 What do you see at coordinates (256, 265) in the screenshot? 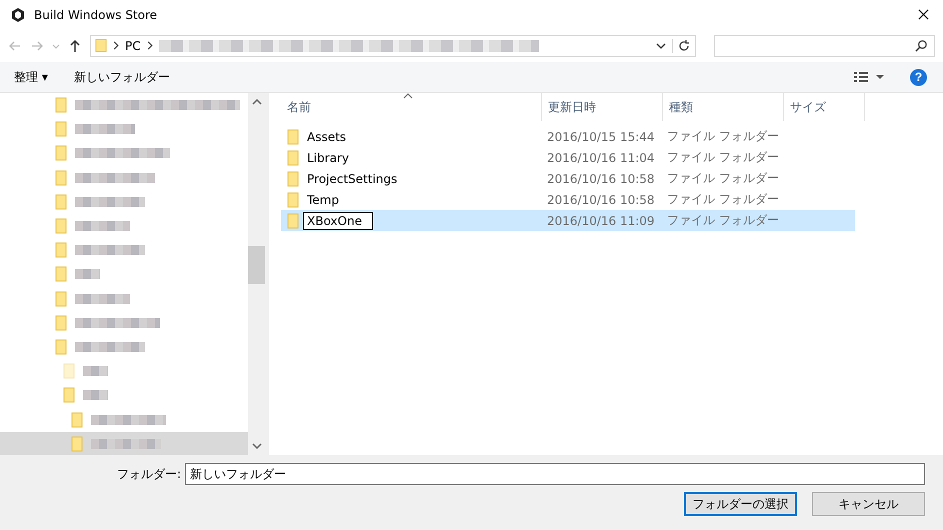
I see `scrollbar-thumb` at bounding box center [256, 265].